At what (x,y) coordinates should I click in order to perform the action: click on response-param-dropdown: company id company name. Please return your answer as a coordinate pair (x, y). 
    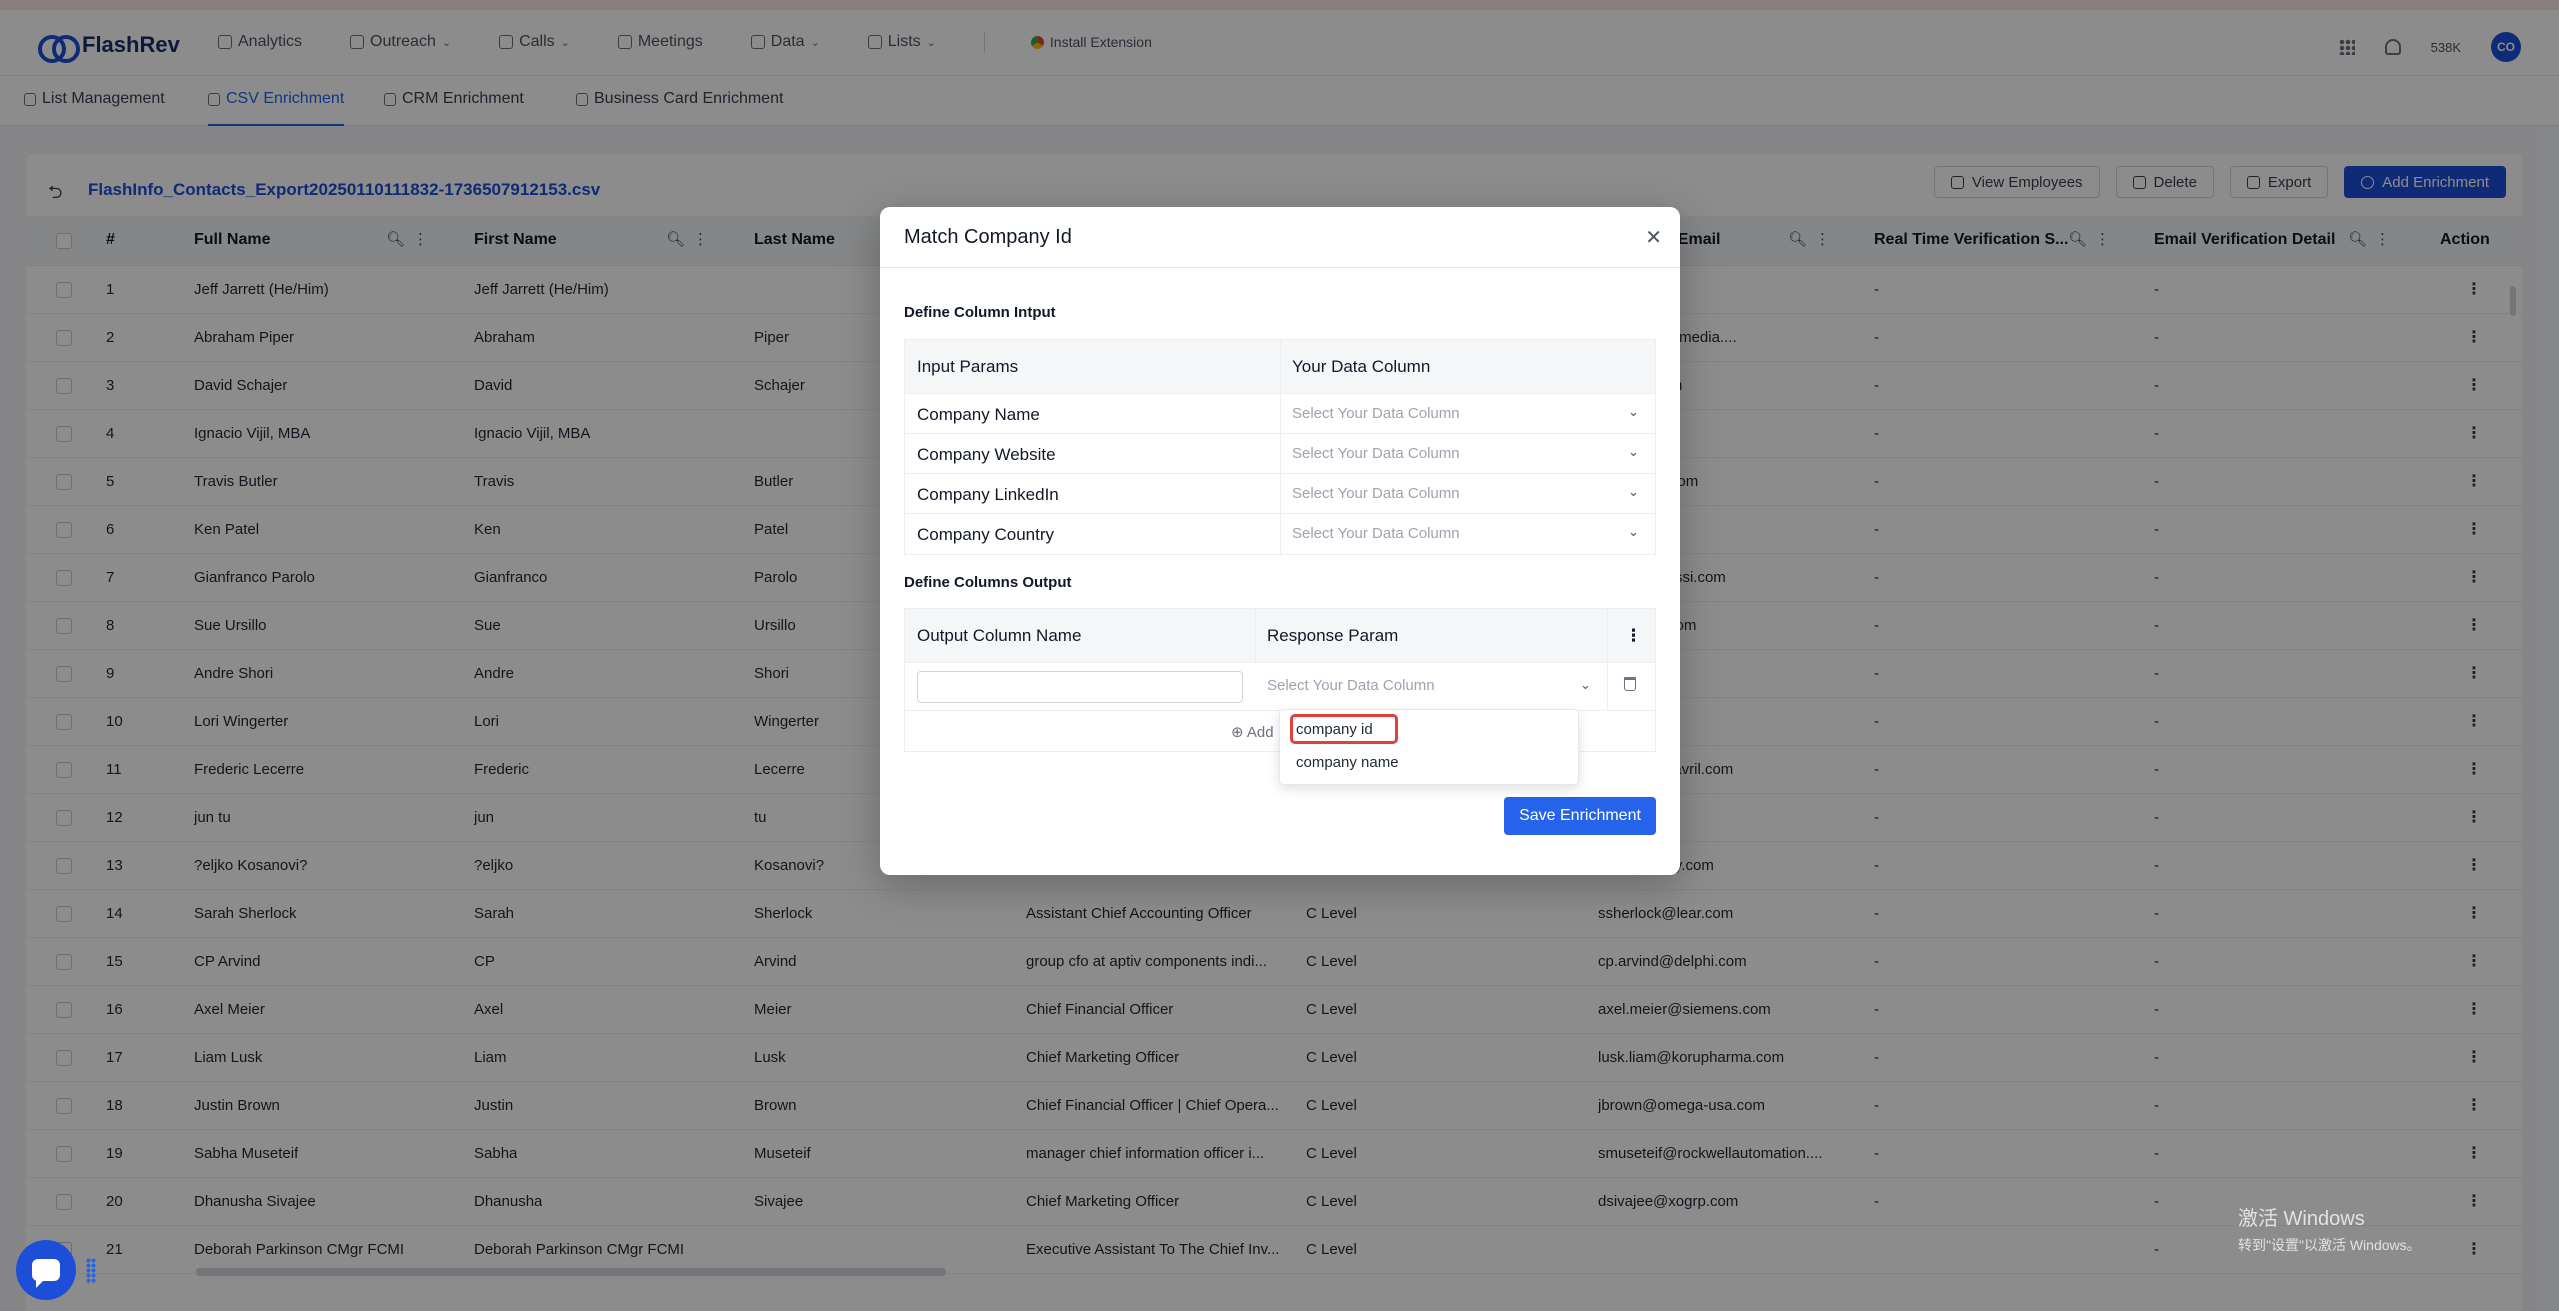
    Looking at the image, I should click on (1429, 747).